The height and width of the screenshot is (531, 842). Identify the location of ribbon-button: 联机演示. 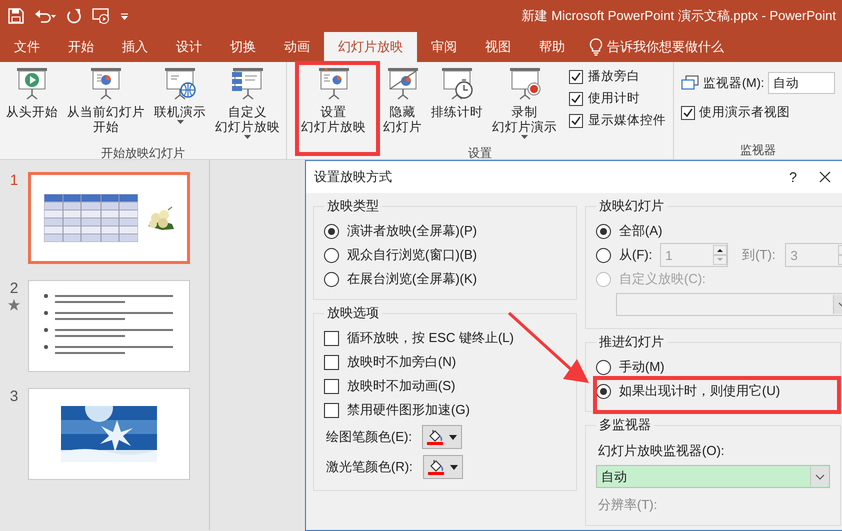
(180, 104).